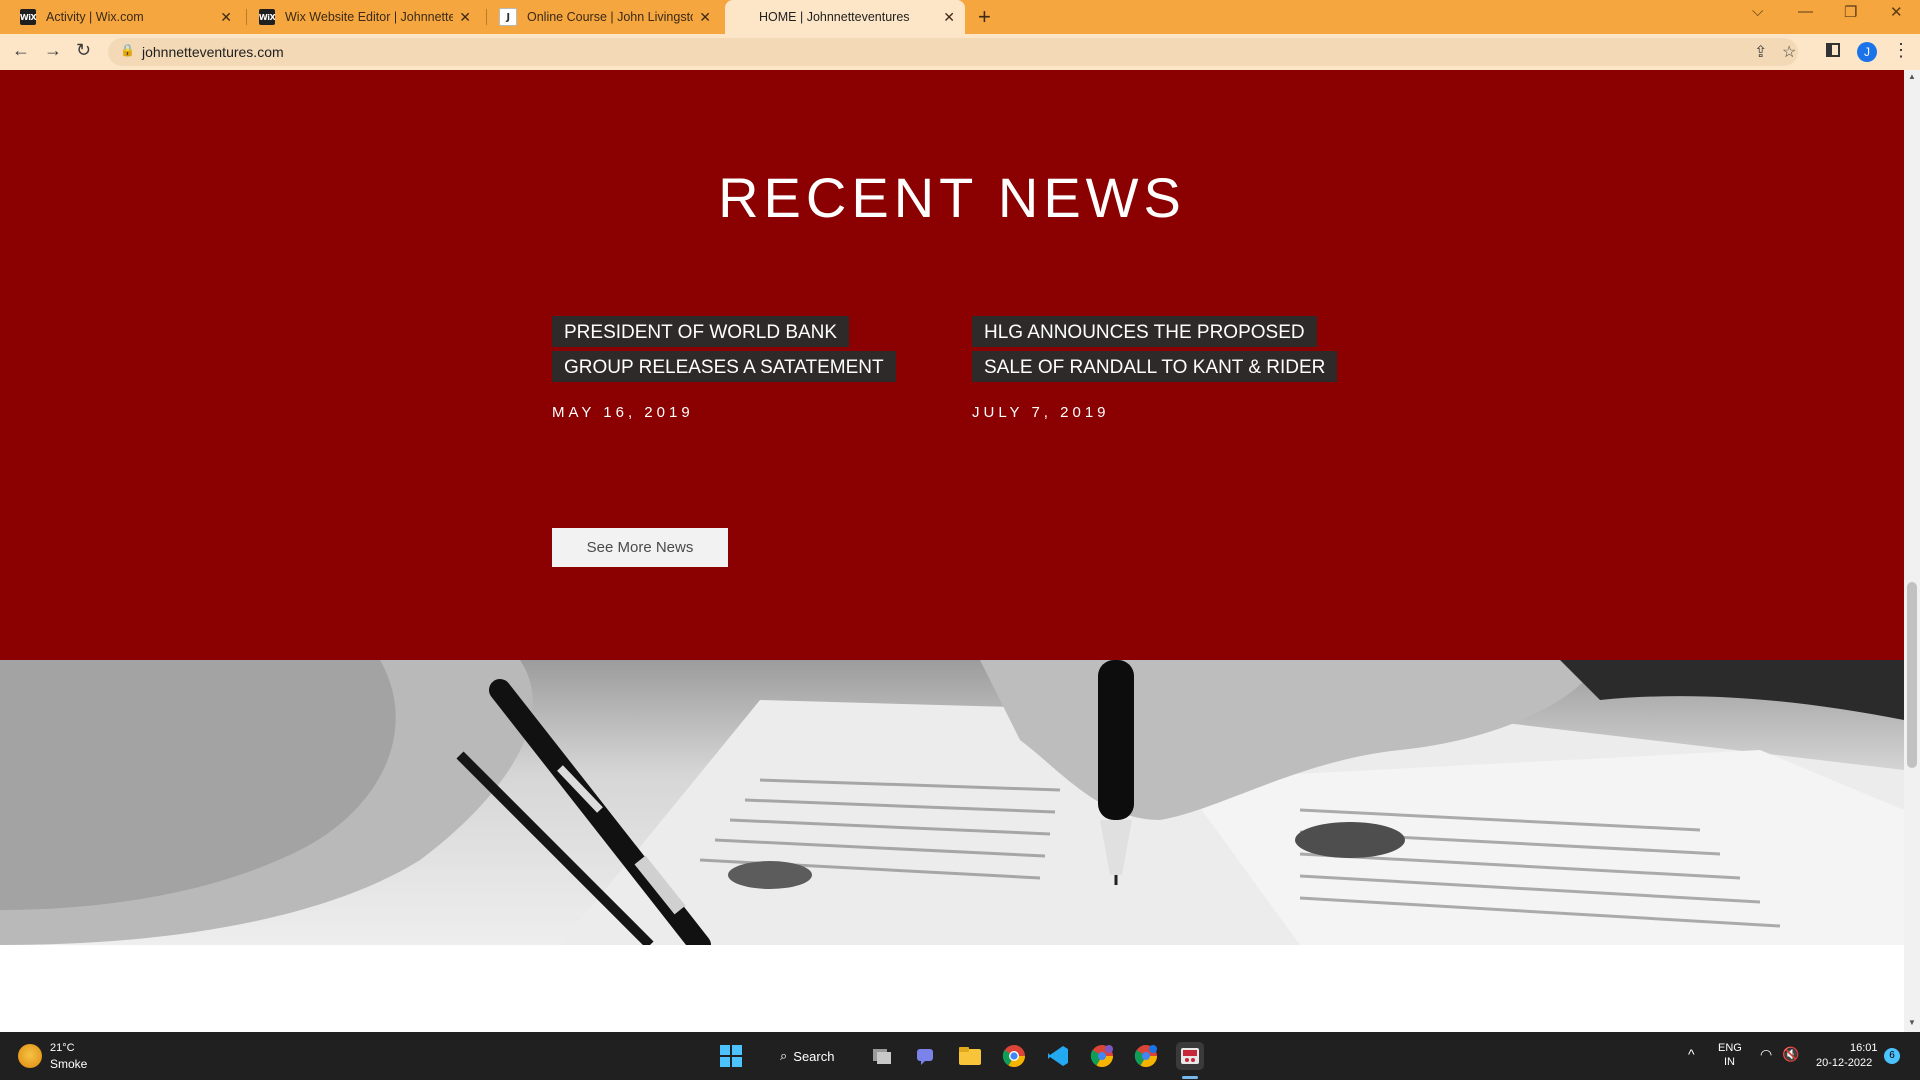  Describe the element at coordinates (1190, 1056) in the screenshot. I see `snipping-tool-icon` at that location.